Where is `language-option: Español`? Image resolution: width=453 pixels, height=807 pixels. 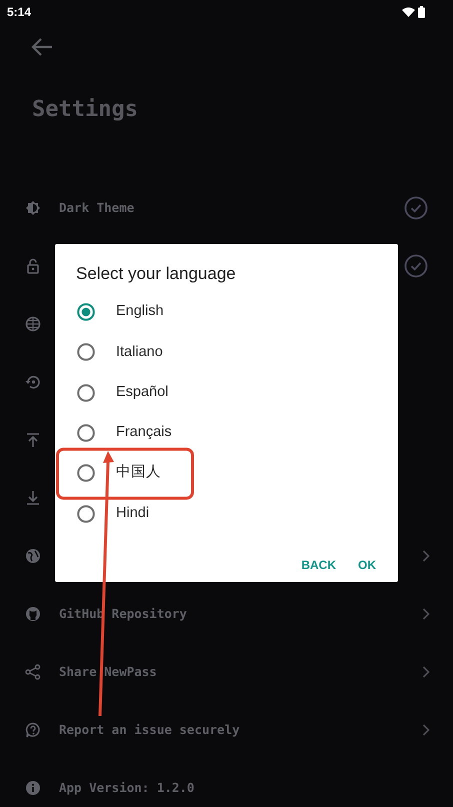 language-option: Español is located at coordinates (226, 392).